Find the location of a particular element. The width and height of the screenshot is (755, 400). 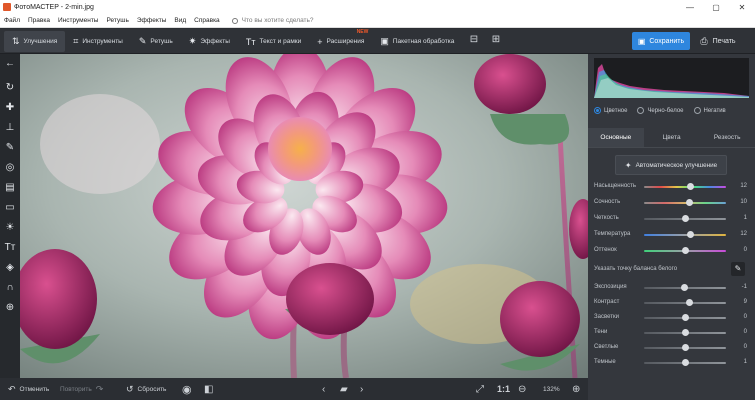

window-title: ФотоМАСТЕР - 2-min.jpg is located at coordinates (54, 7).